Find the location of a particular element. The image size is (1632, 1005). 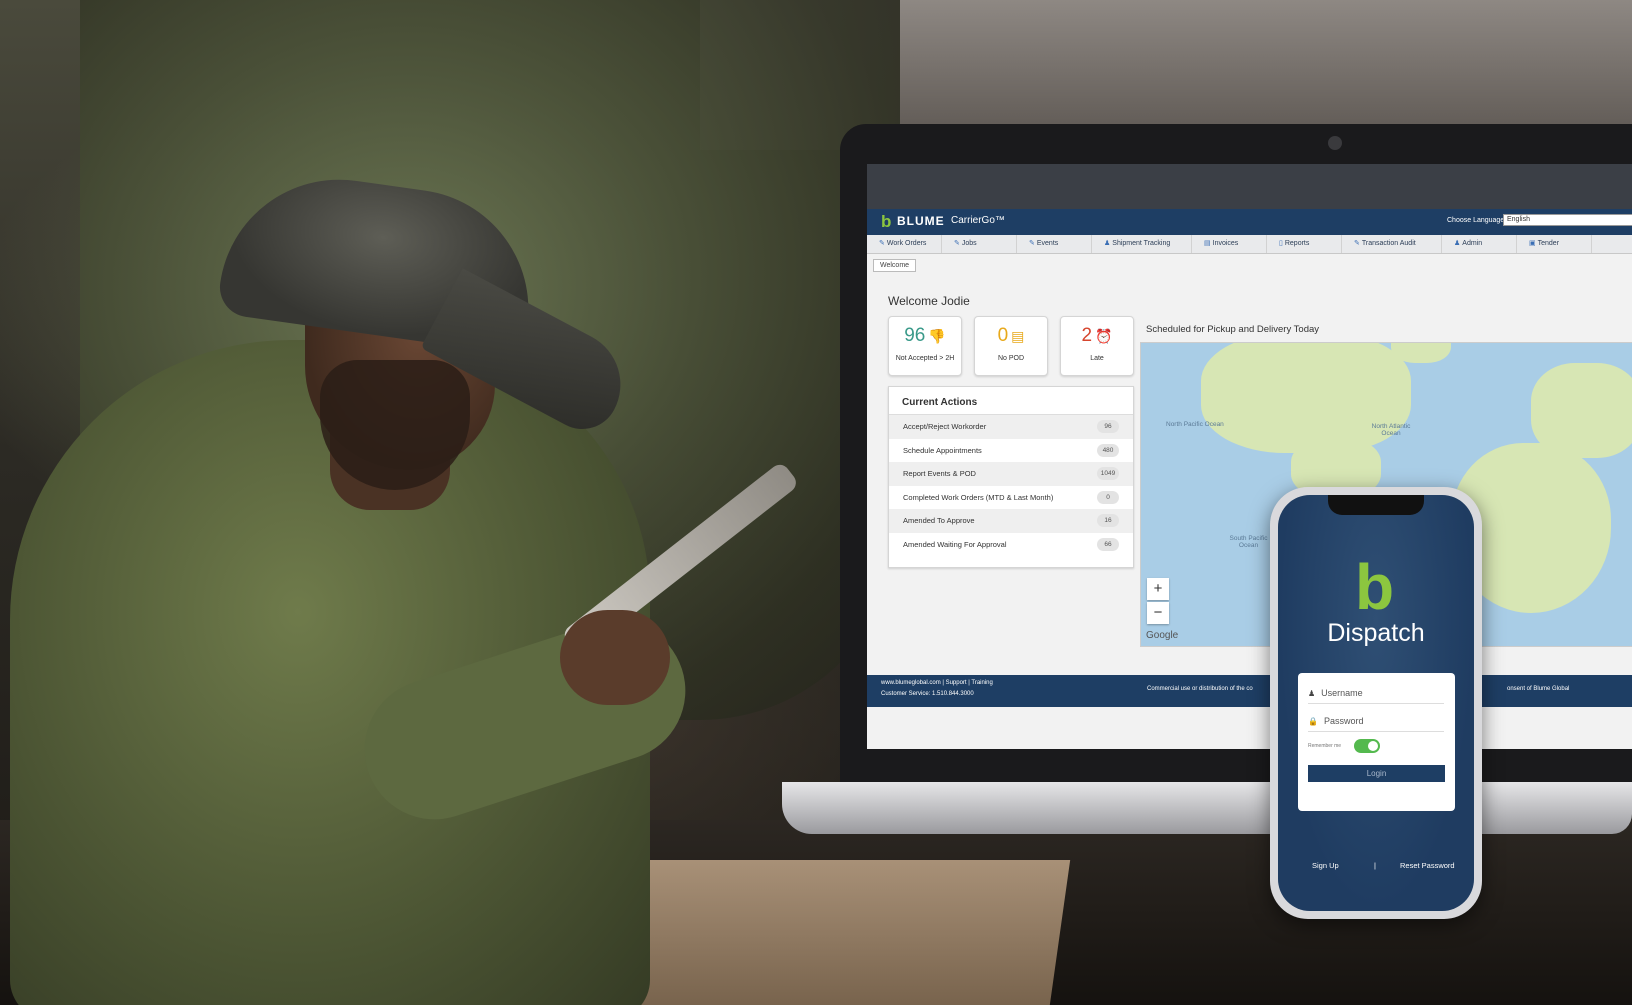

action-row: Schedule Appointments 480 is located at coordinates (1011, 451).